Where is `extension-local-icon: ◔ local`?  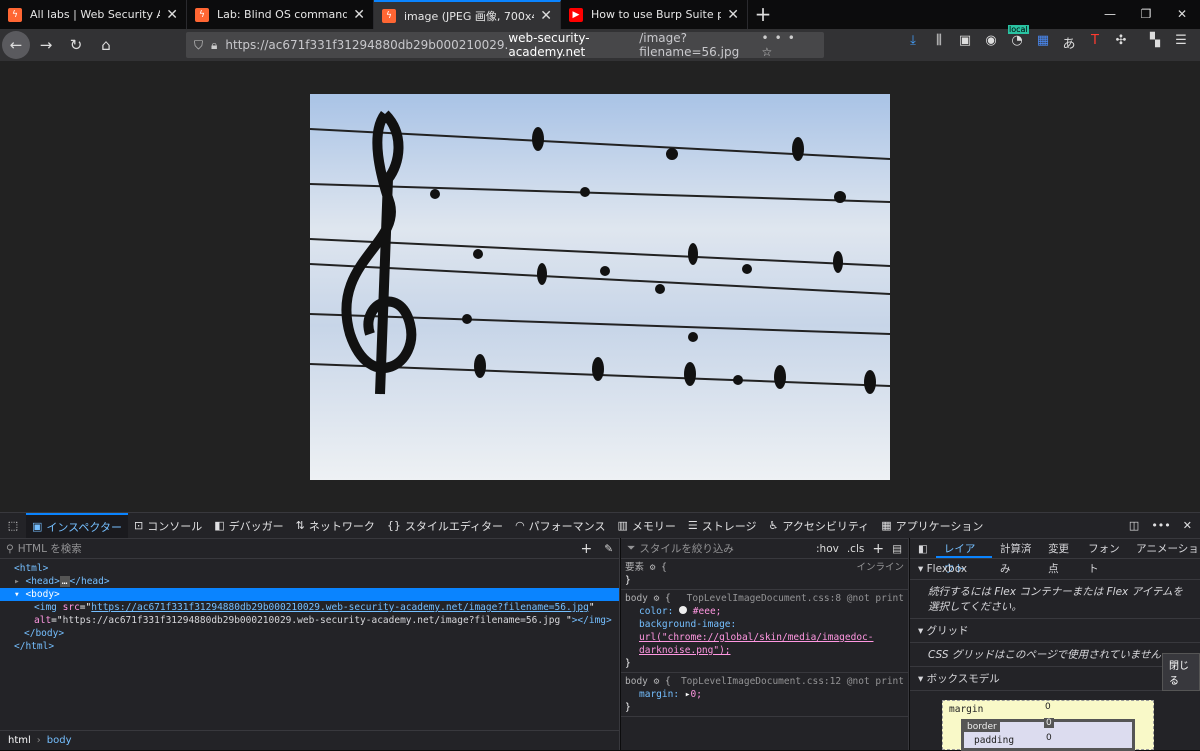
extension-local-icon: ◔ local is located at coordinates (1017, 38).